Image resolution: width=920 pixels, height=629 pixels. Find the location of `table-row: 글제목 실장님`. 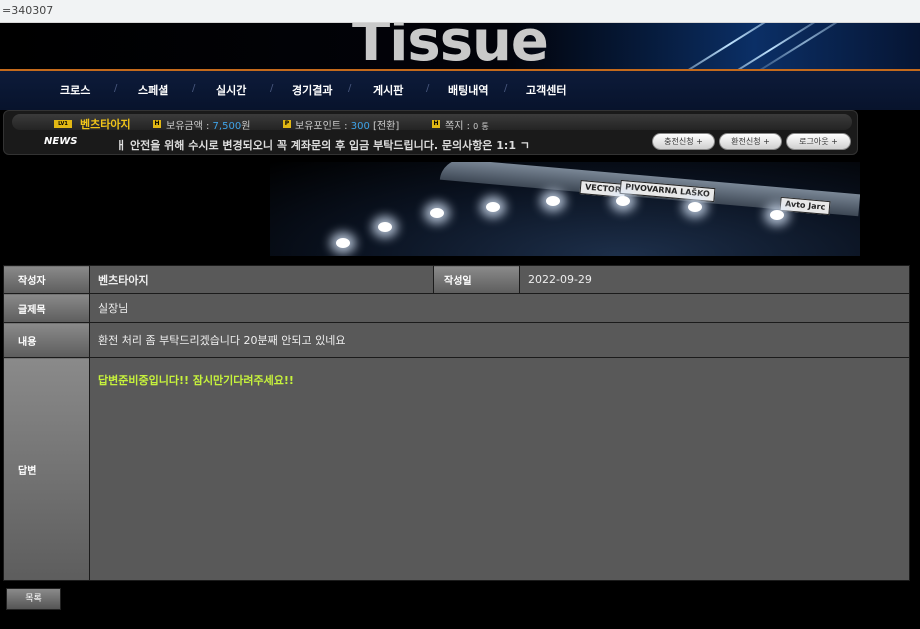

table-row: 글제목 실장님 is located at coordinates (456, 308).